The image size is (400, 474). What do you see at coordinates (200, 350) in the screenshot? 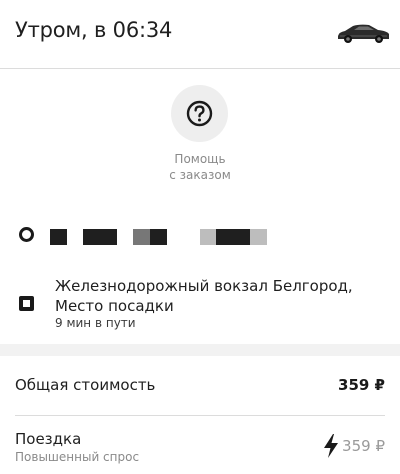
I see `section-divider` at bounding box center [200, 350].